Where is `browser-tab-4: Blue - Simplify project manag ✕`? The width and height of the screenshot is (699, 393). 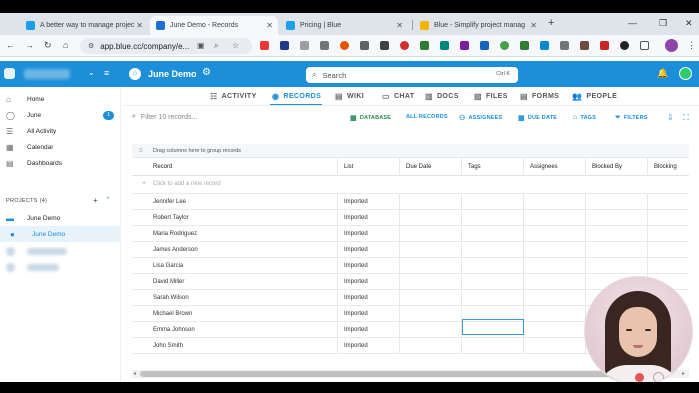 browser-tab-4: Blue - Simplify project manag ✕ is located at coordinates (478, 25).